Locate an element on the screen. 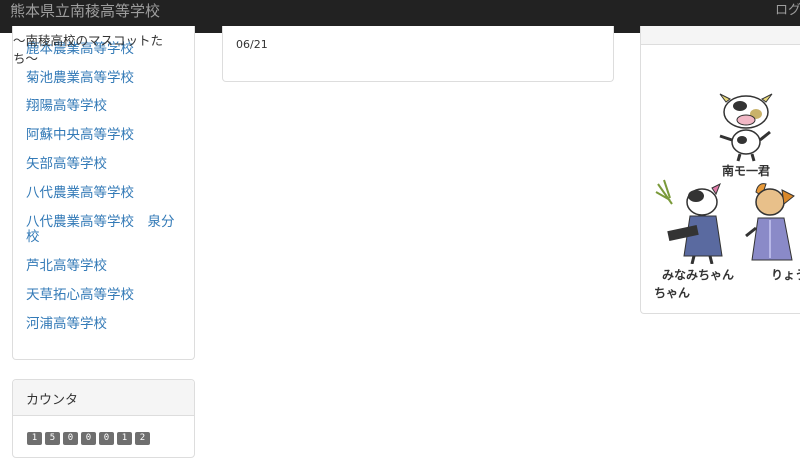 The image size is (800, 467). minami-chan-illustration is located at coordinates (689, 221).